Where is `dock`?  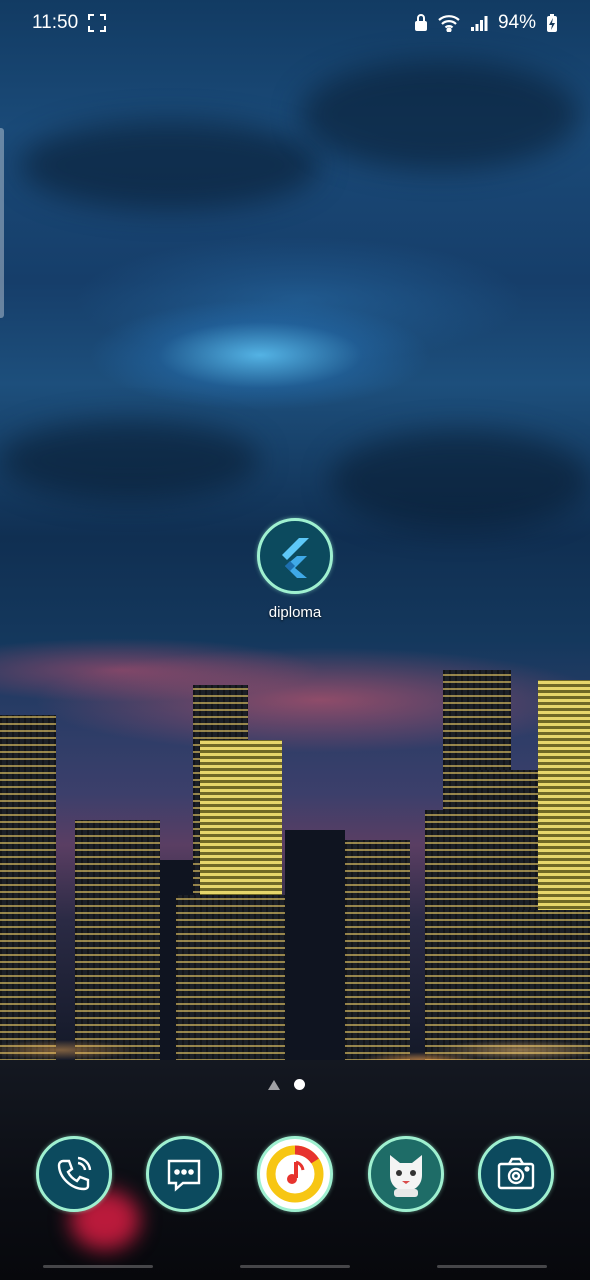 dock is located at coordinates (295, 1174).